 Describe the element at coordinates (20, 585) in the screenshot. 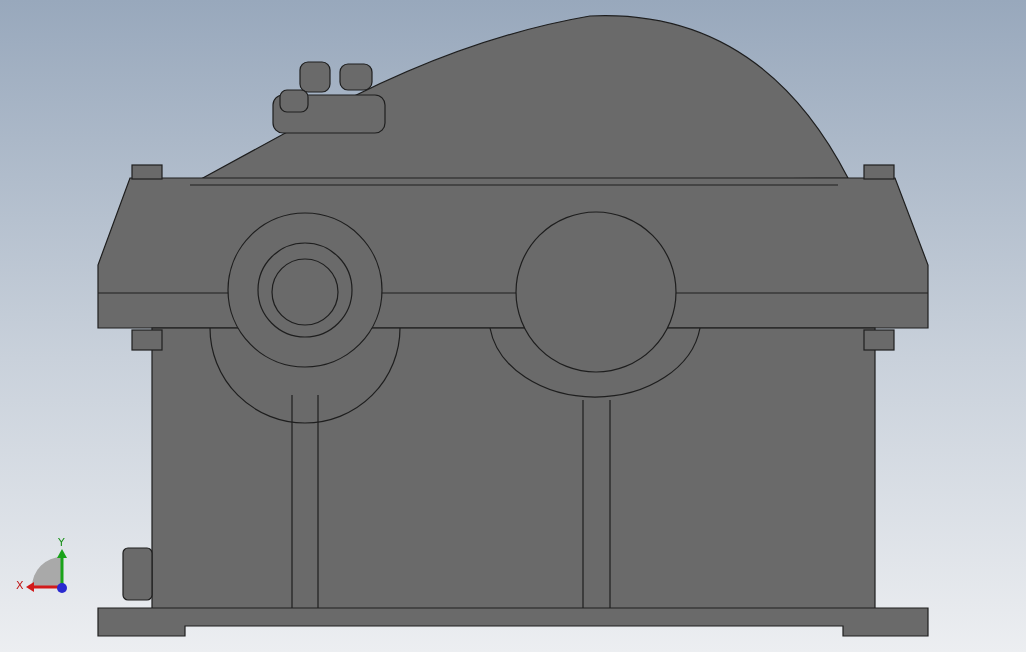

I see `axis-label: X` at that location.